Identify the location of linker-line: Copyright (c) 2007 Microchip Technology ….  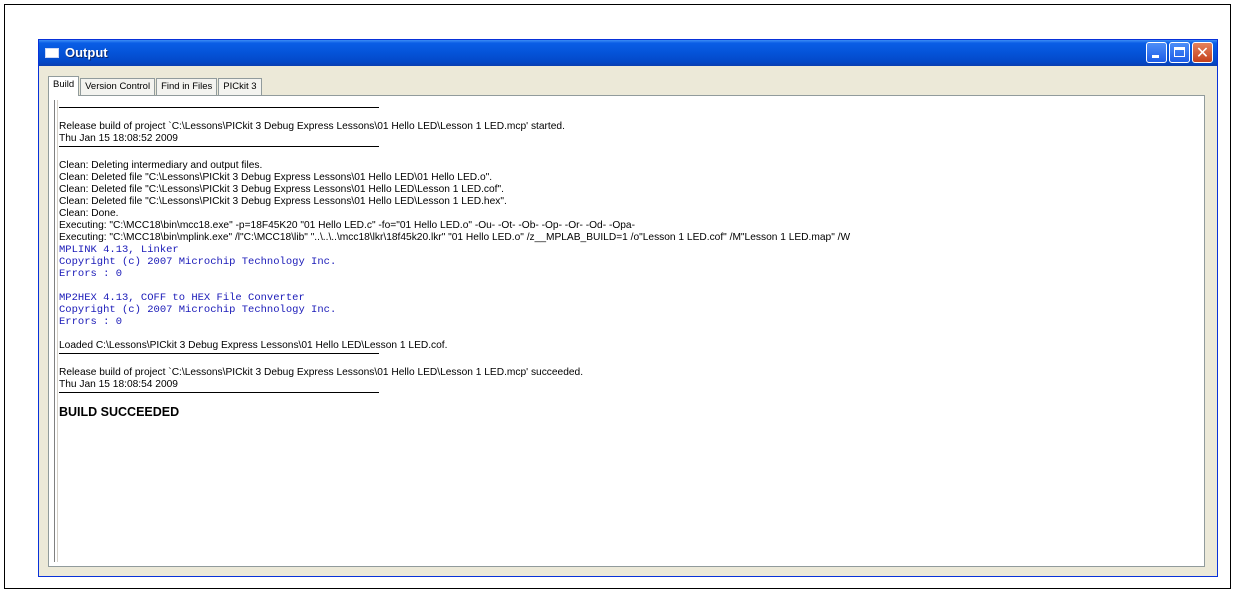
(198, 262).